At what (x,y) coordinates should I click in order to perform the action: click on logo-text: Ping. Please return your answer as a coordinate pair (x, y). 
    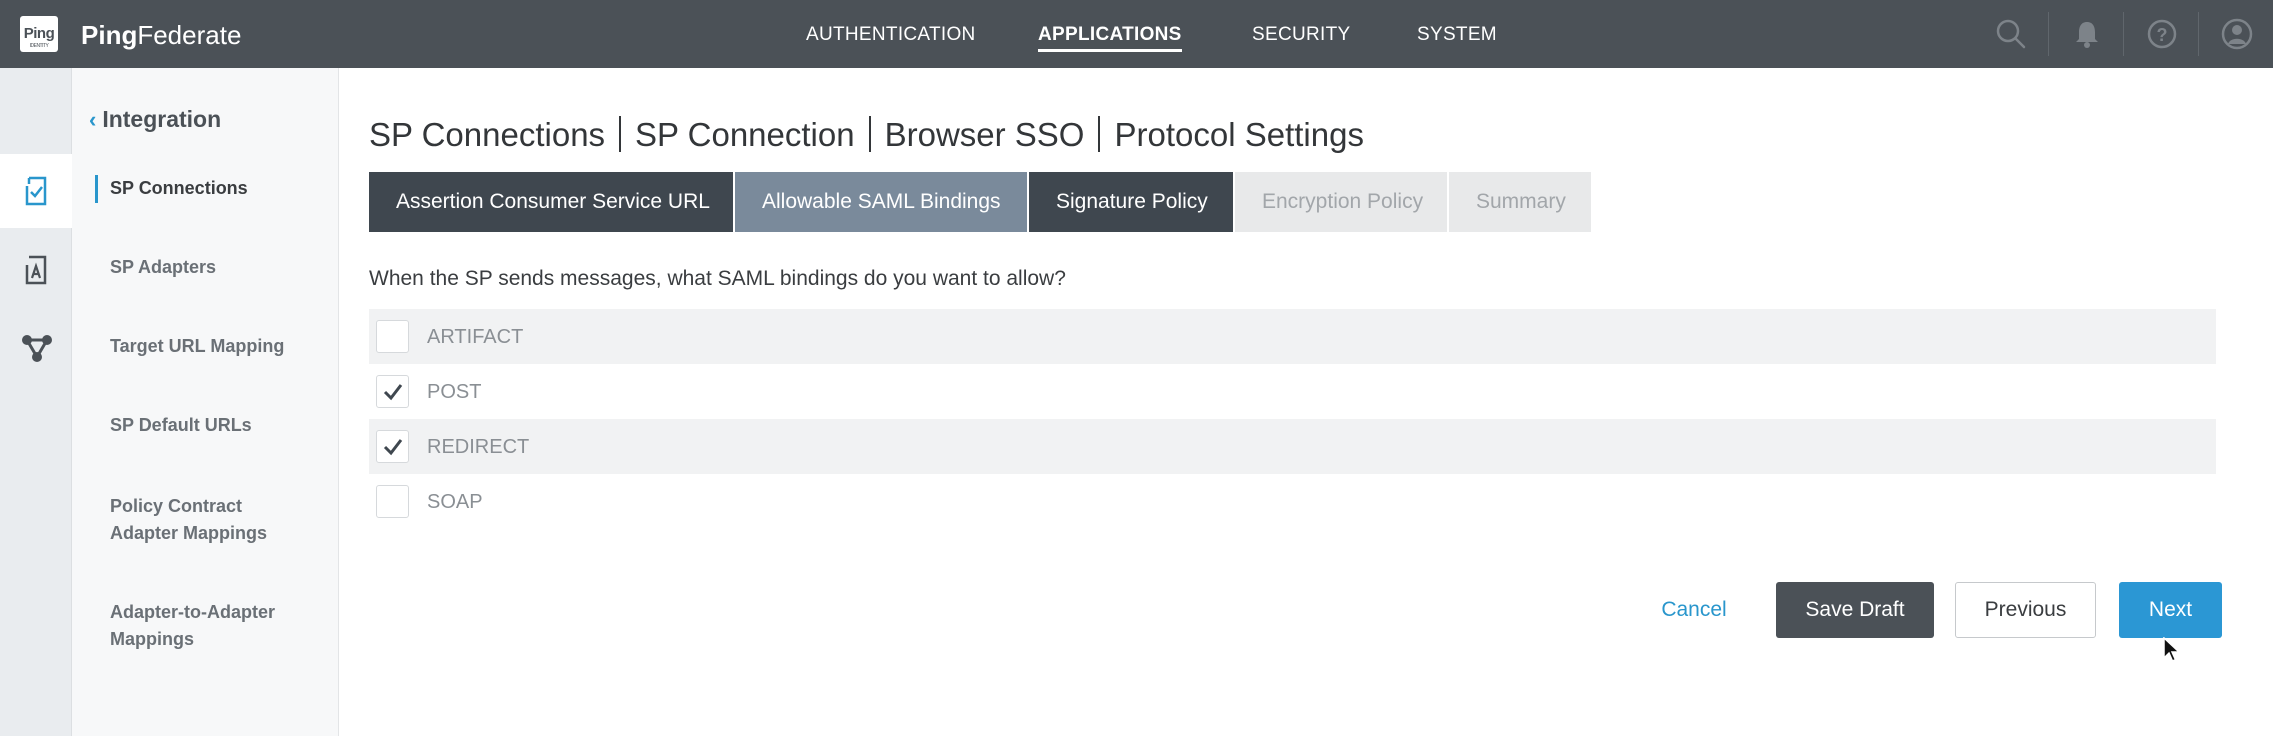
    Looking at the image, I should click on (39, 33).